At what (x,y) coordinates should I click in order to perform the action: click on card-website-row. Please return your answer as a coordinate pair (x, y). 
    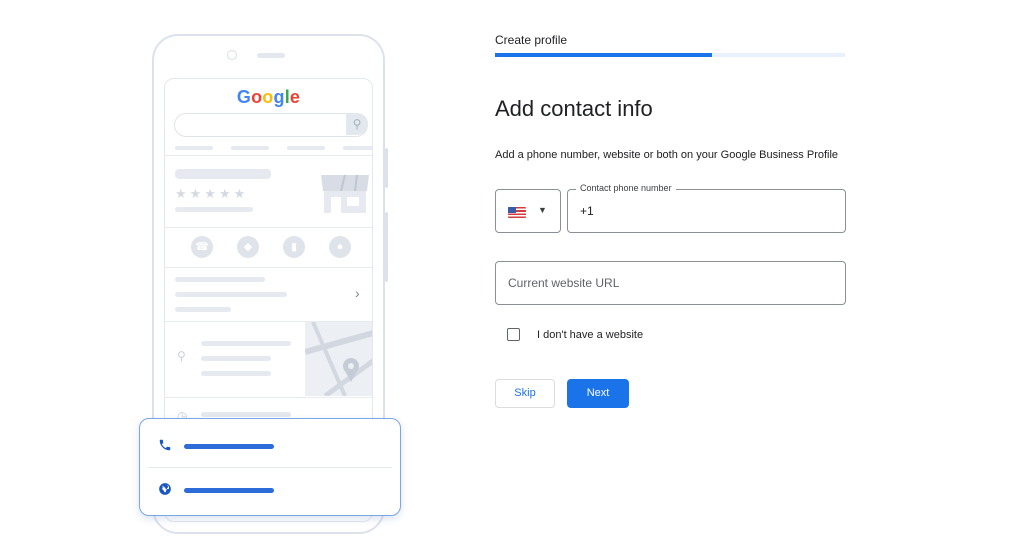
    Looking at the image, I should click on (270, 491).